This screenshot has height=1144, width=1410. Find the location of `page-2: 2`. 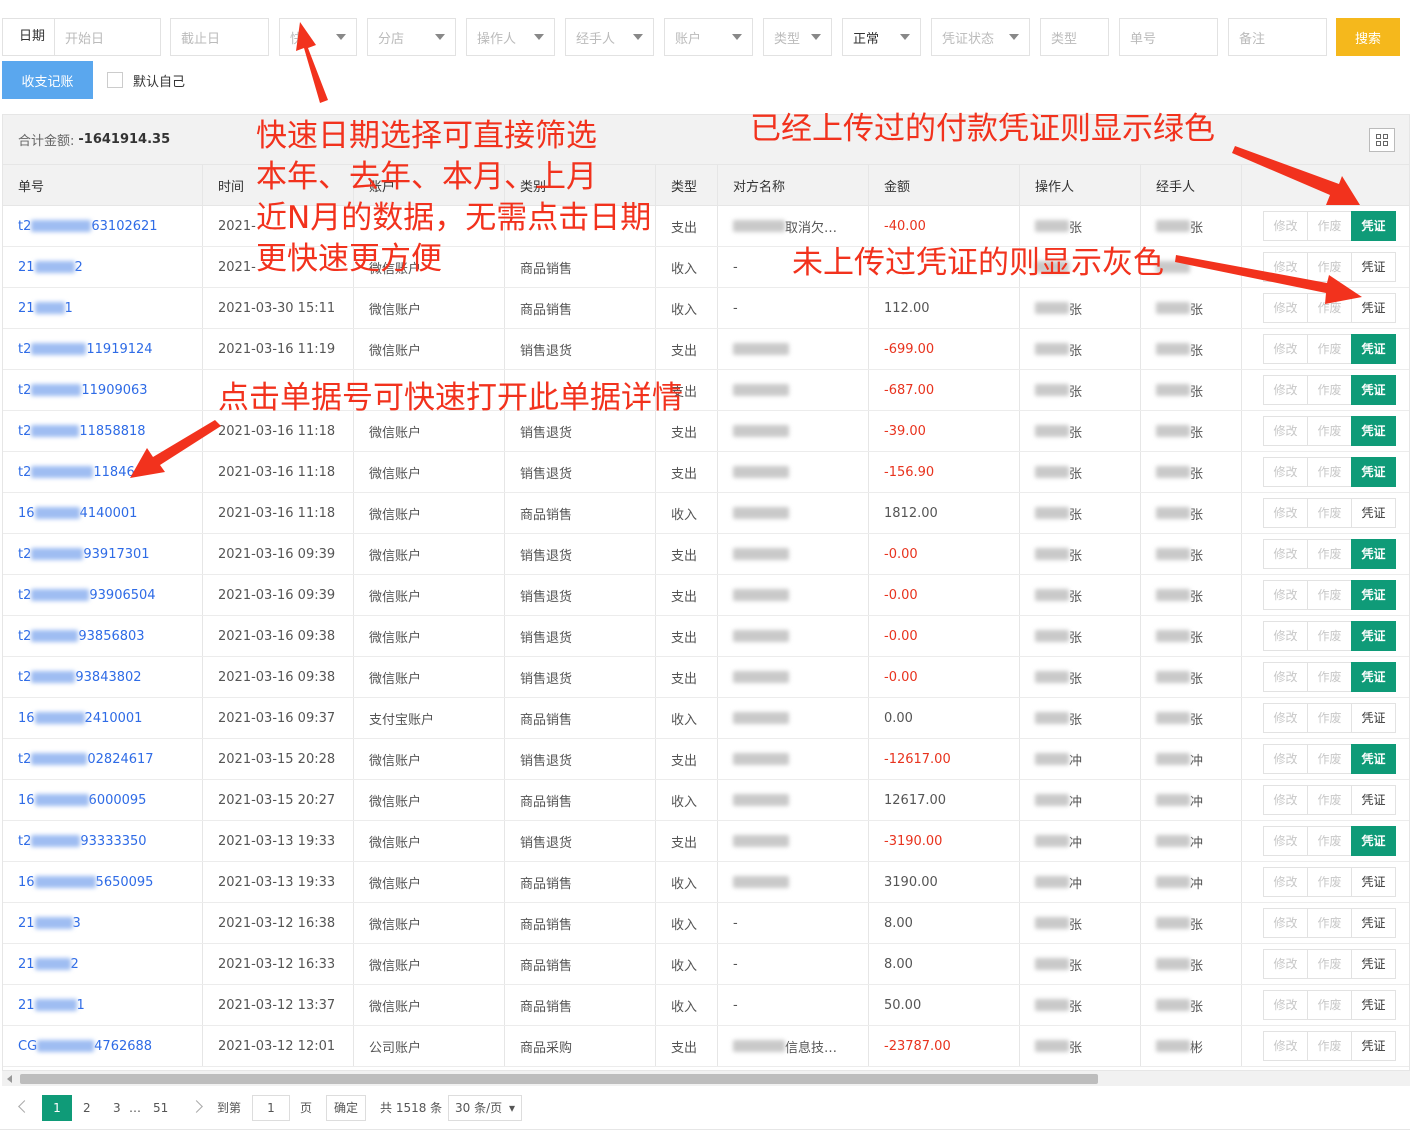

page-2: 2 is located at coordinates (87, 1108).